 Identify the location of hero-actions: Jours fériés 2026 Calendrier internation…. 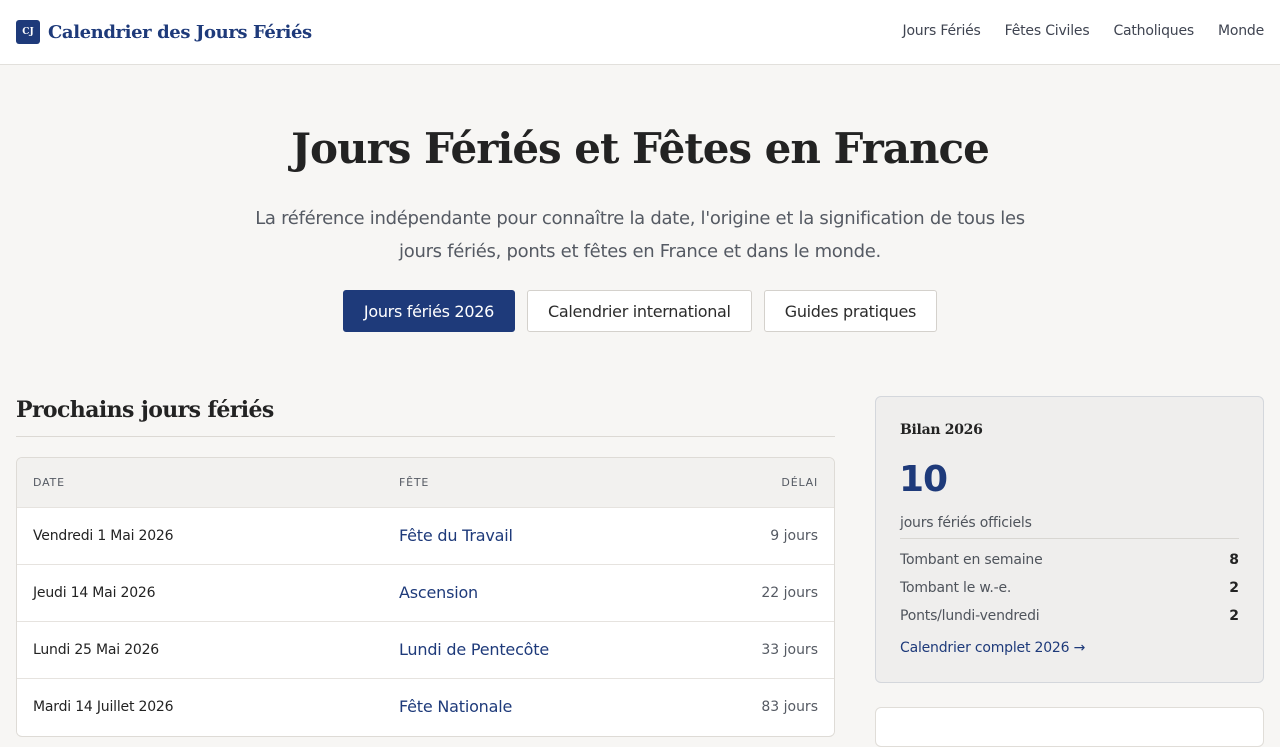
(640, 311).